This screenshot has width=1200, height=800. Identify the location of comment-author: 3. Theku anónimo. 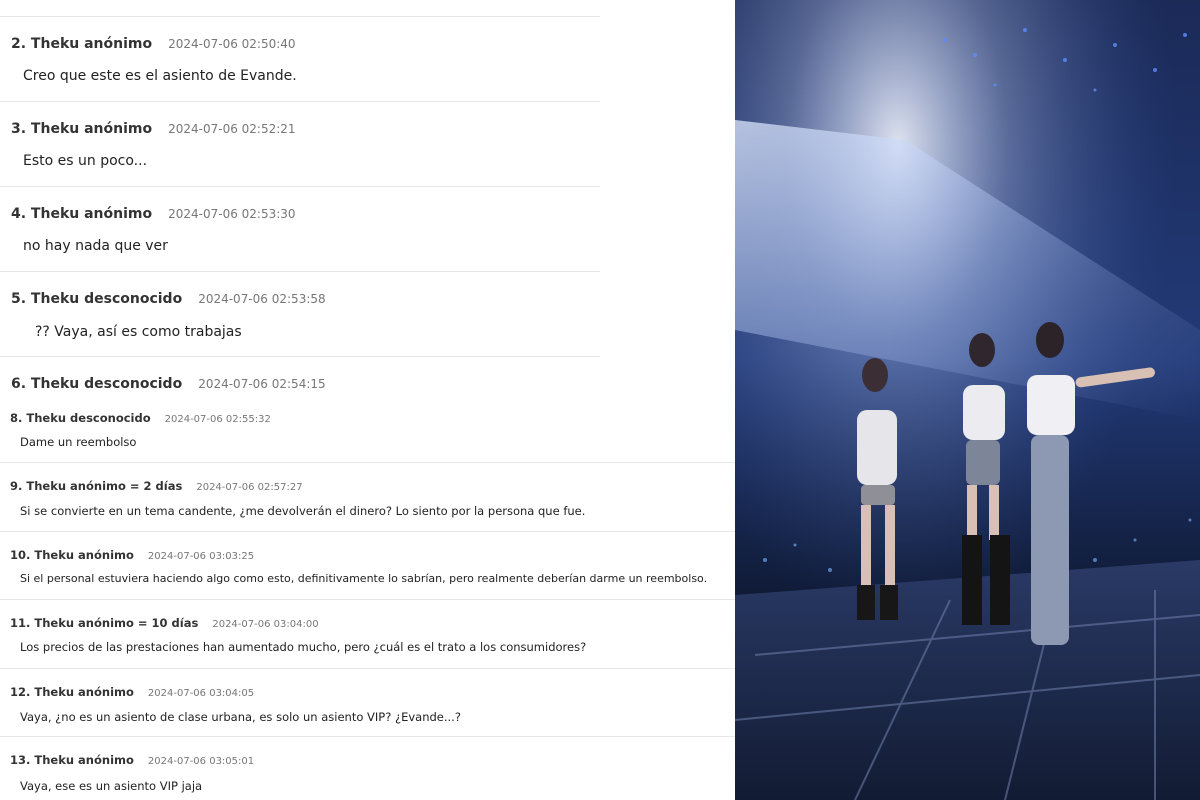
(81, 129).